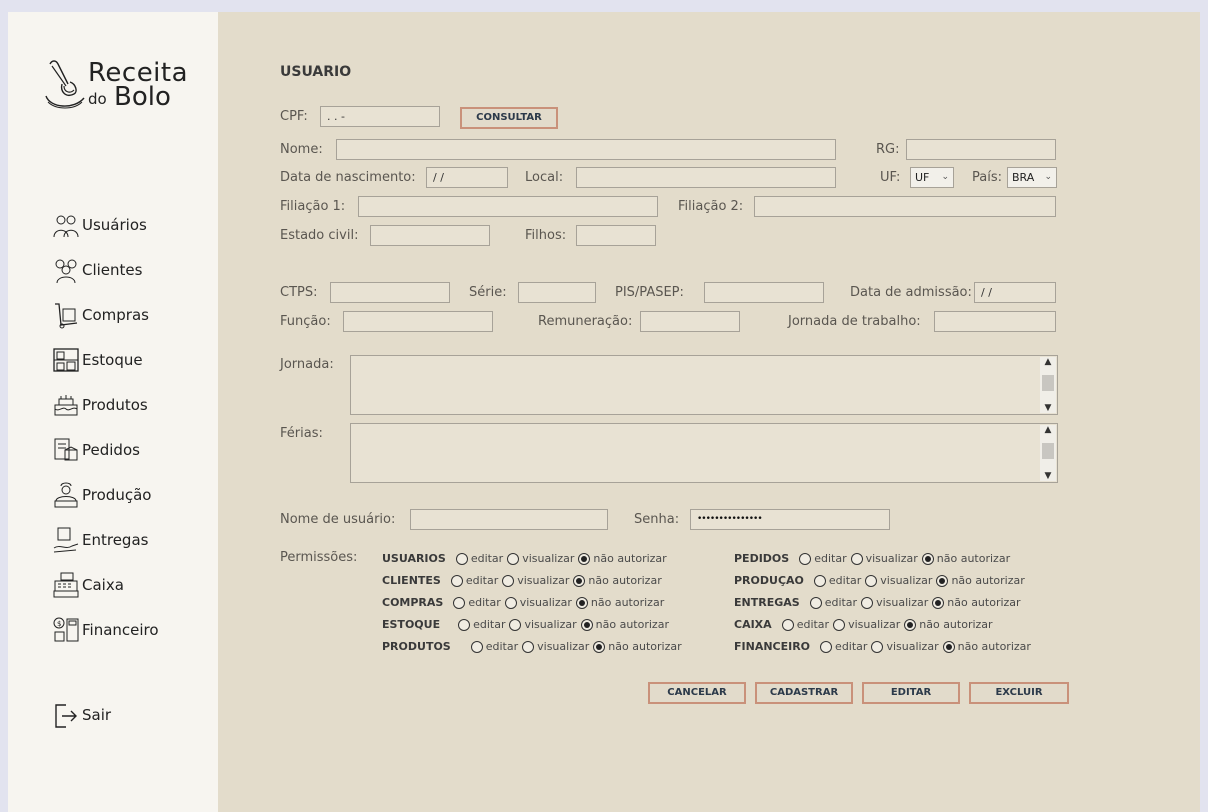 The width and height of the screenshot is (1208, 812). I want to click on jornada-textarea: ▲ ▼, so click(704, 385).